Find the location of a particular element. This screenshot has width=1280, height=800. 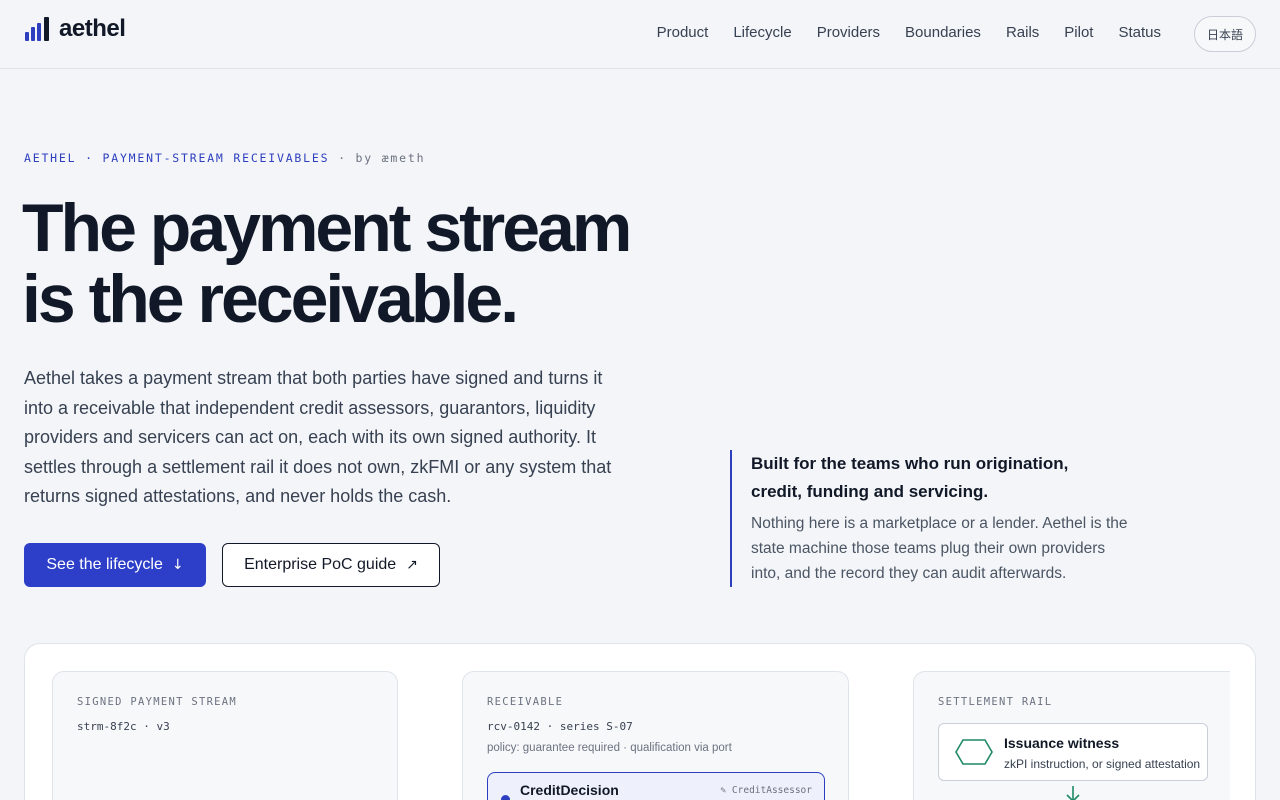

nav-rails: Rails is located at coordinates (1022, 32).